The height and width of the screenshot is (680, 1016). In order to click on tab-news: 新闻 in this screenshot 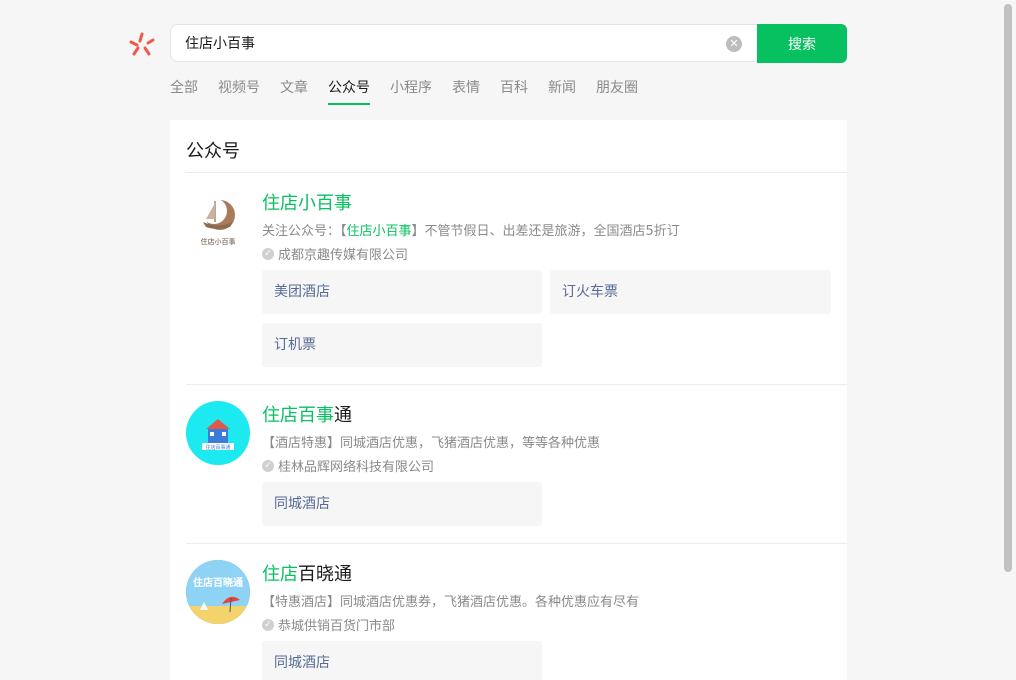, I will do `click(562, 91)`.